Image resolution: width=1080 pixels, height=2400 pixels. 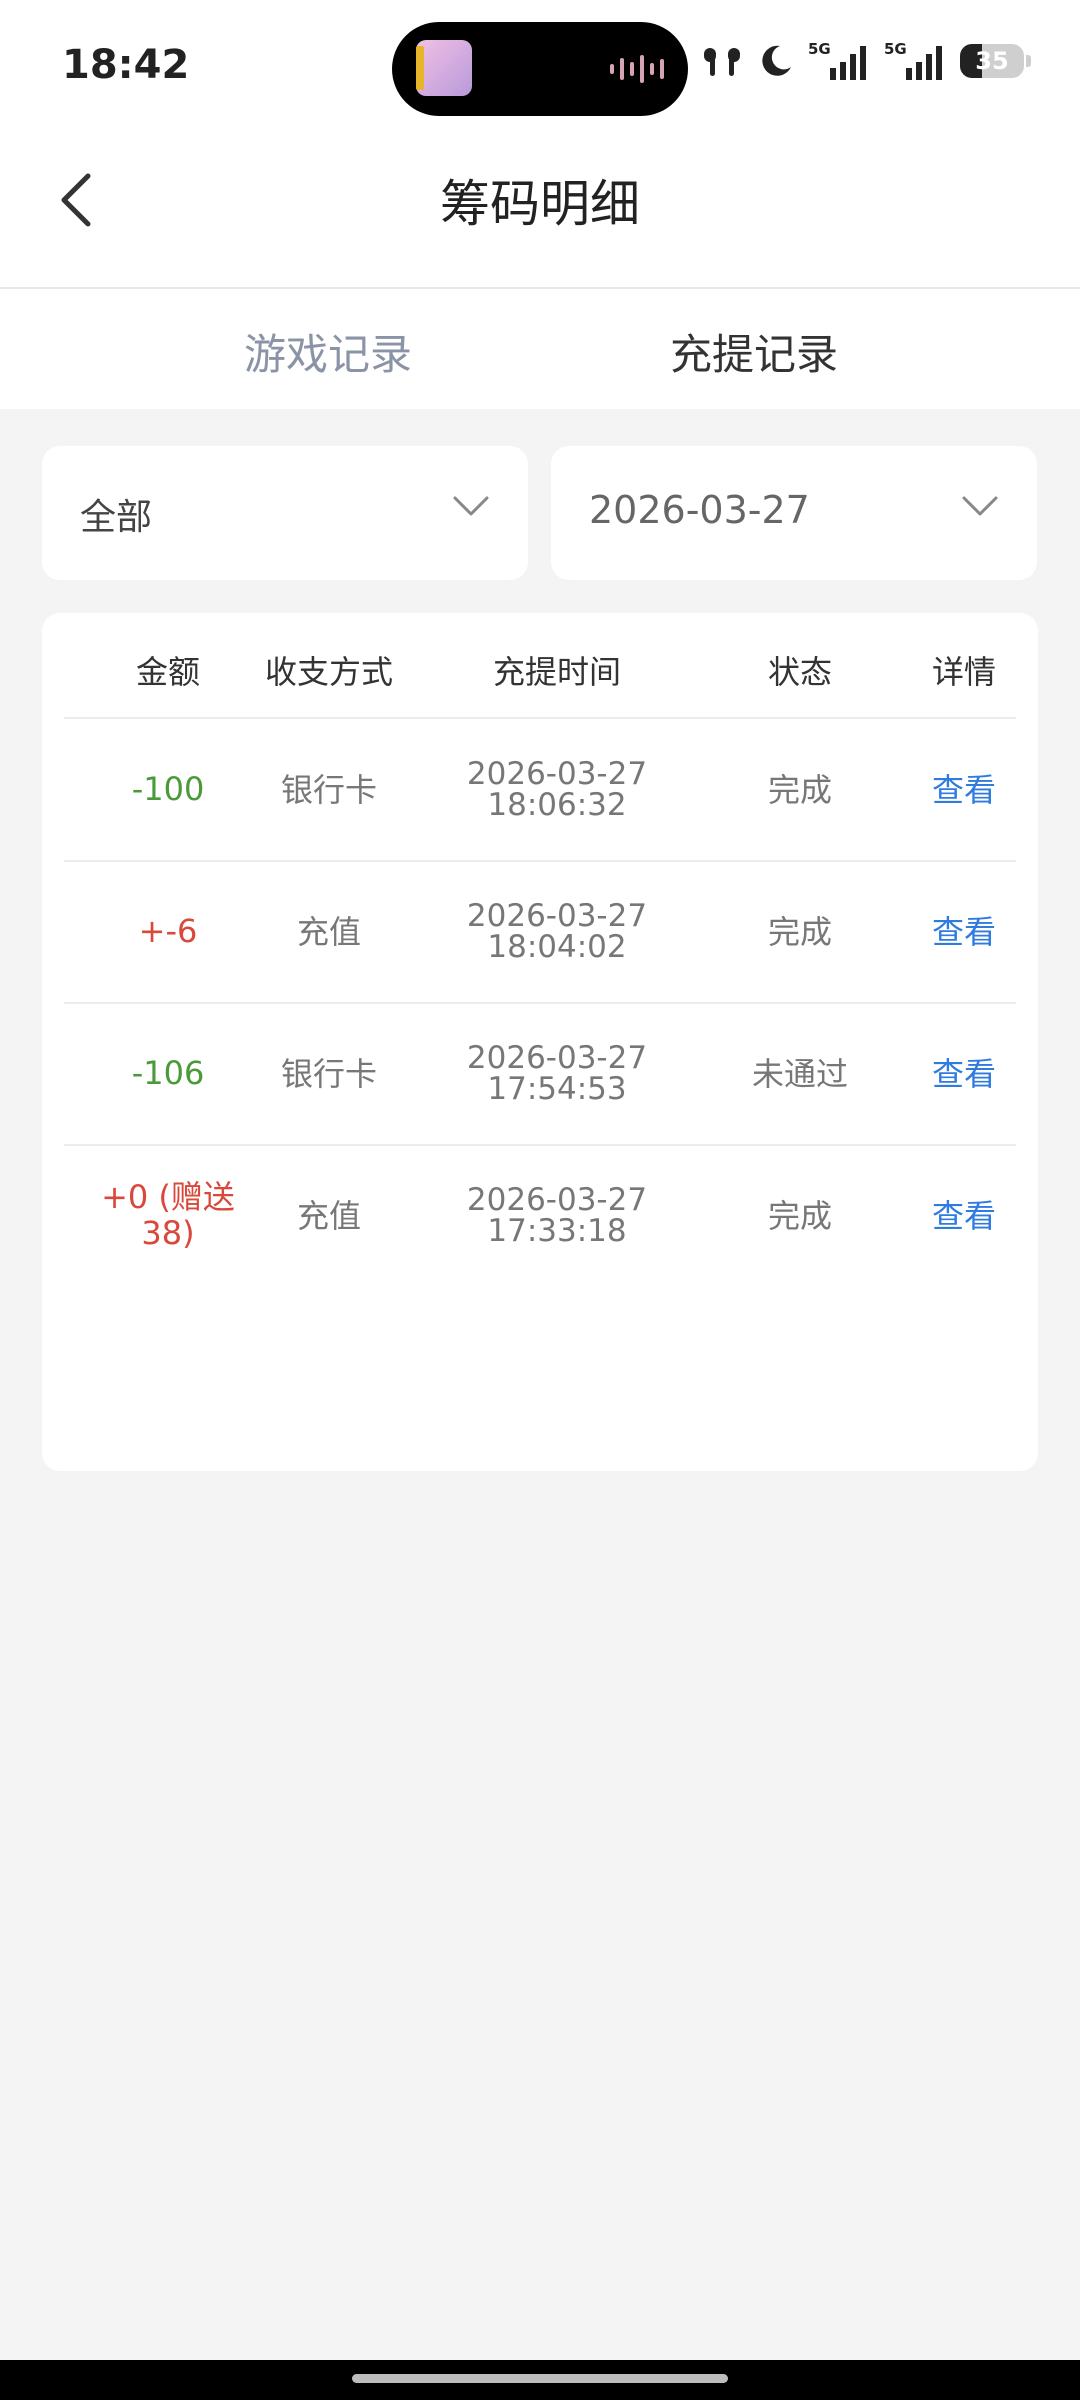 I want to click on time-text: 18:06:32, so click(x=557, y=804).